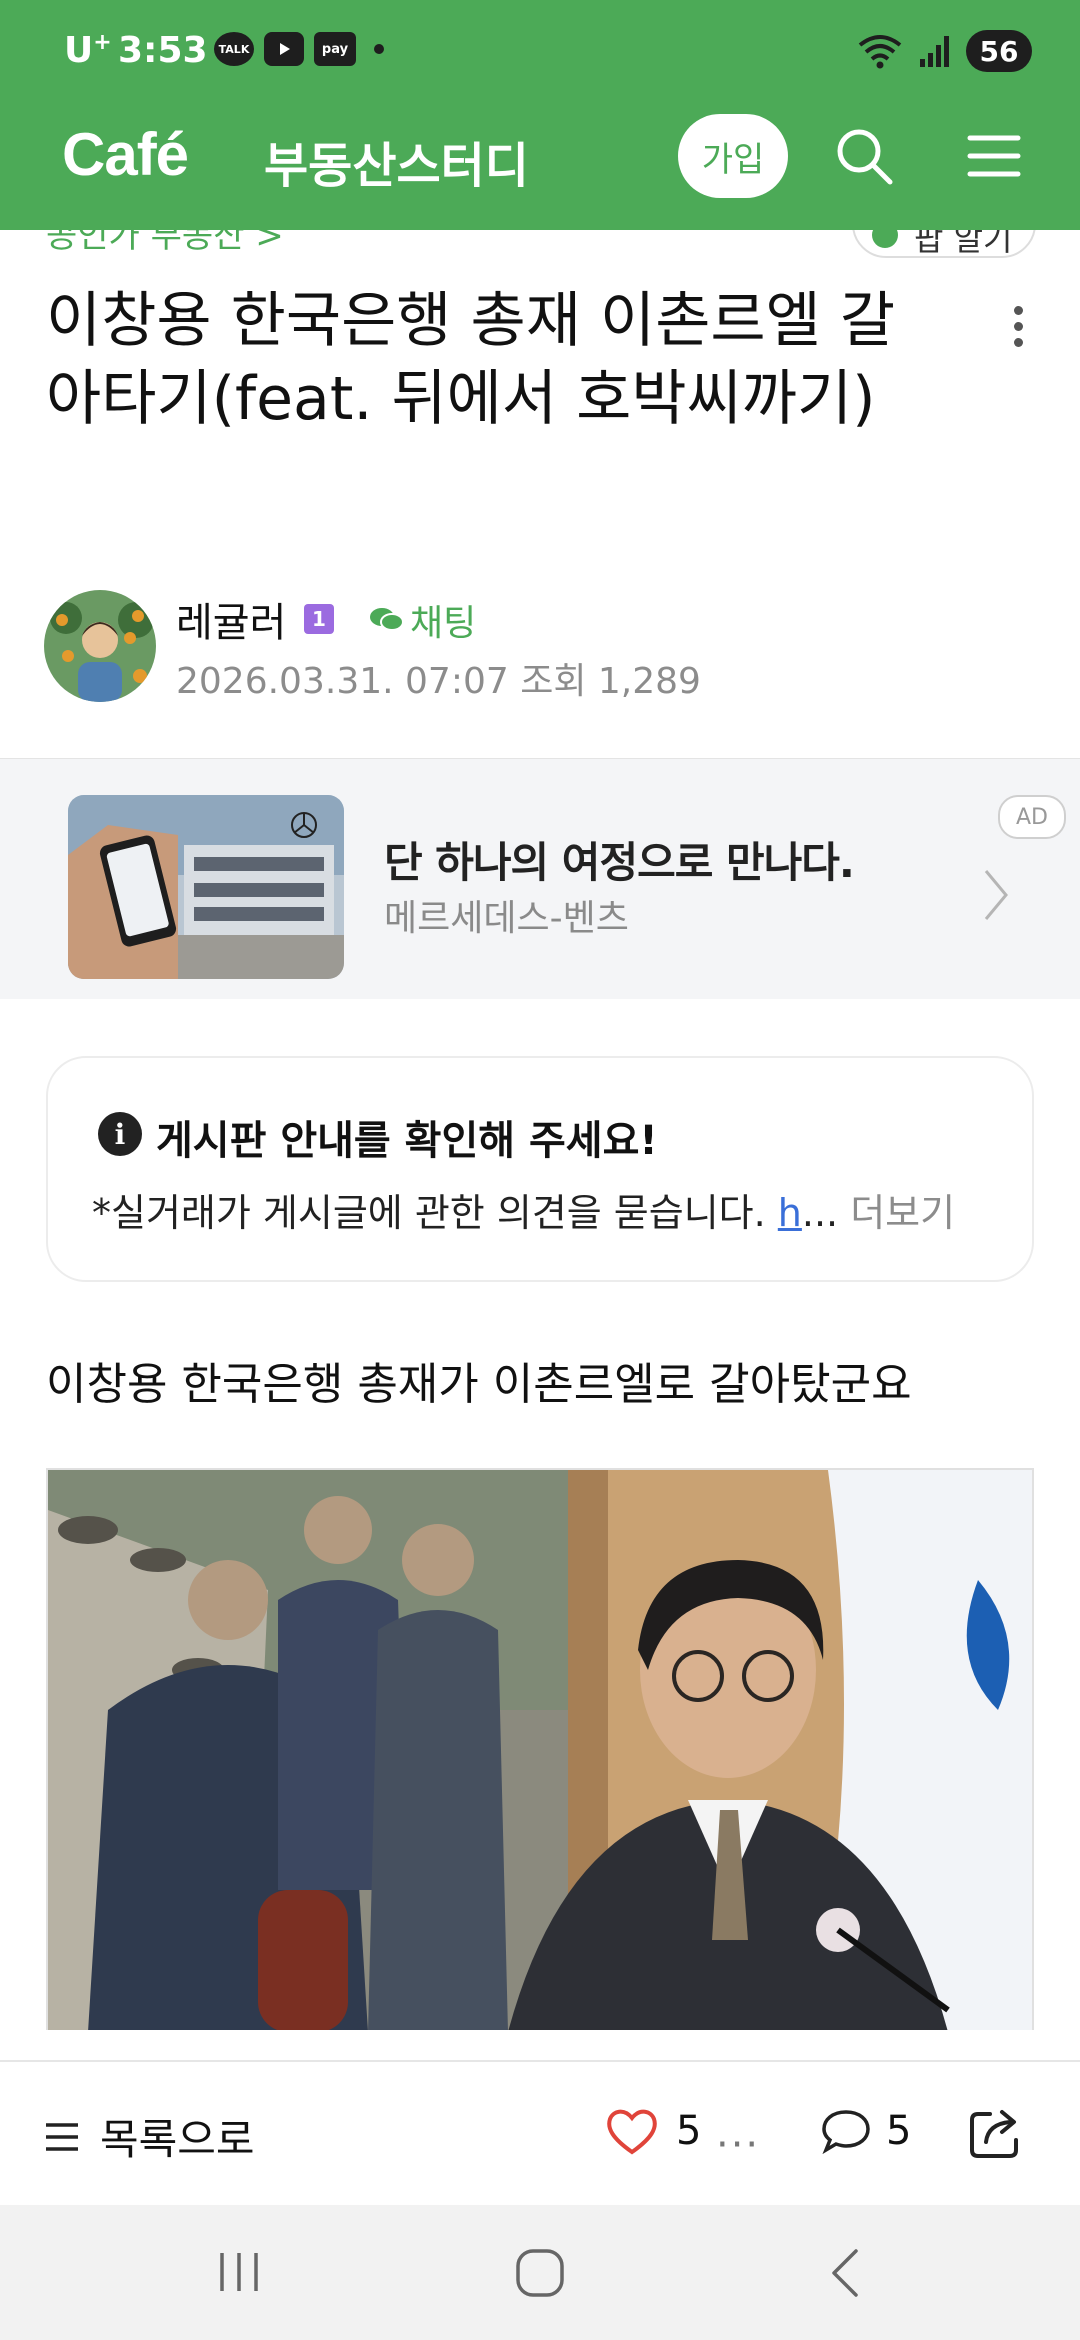  I want to click on battery-indicator: 56, so click(999, 51).